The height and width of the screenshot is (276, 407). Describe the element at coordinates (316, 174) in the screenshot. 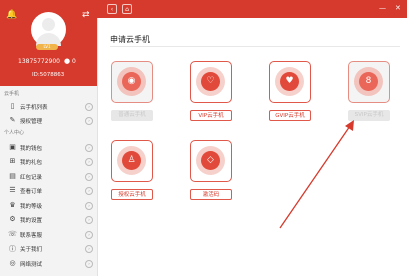

I see `annotation-arrow` at that location.